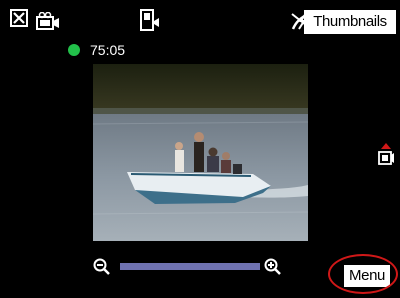 The height and width of the screenshot is (298, 400). I want to click on phone-device-icon, so click(150, 22).